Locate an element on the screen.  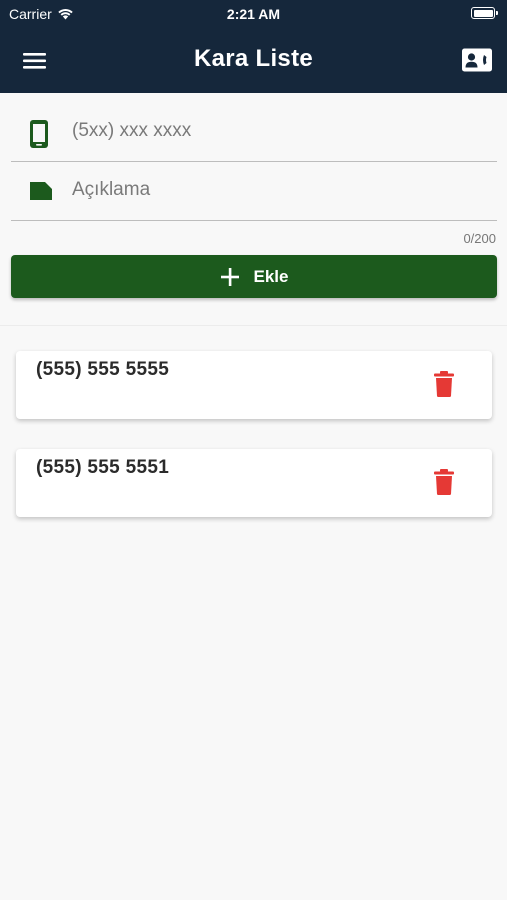
phone-input is located at coordinates (270, 131).